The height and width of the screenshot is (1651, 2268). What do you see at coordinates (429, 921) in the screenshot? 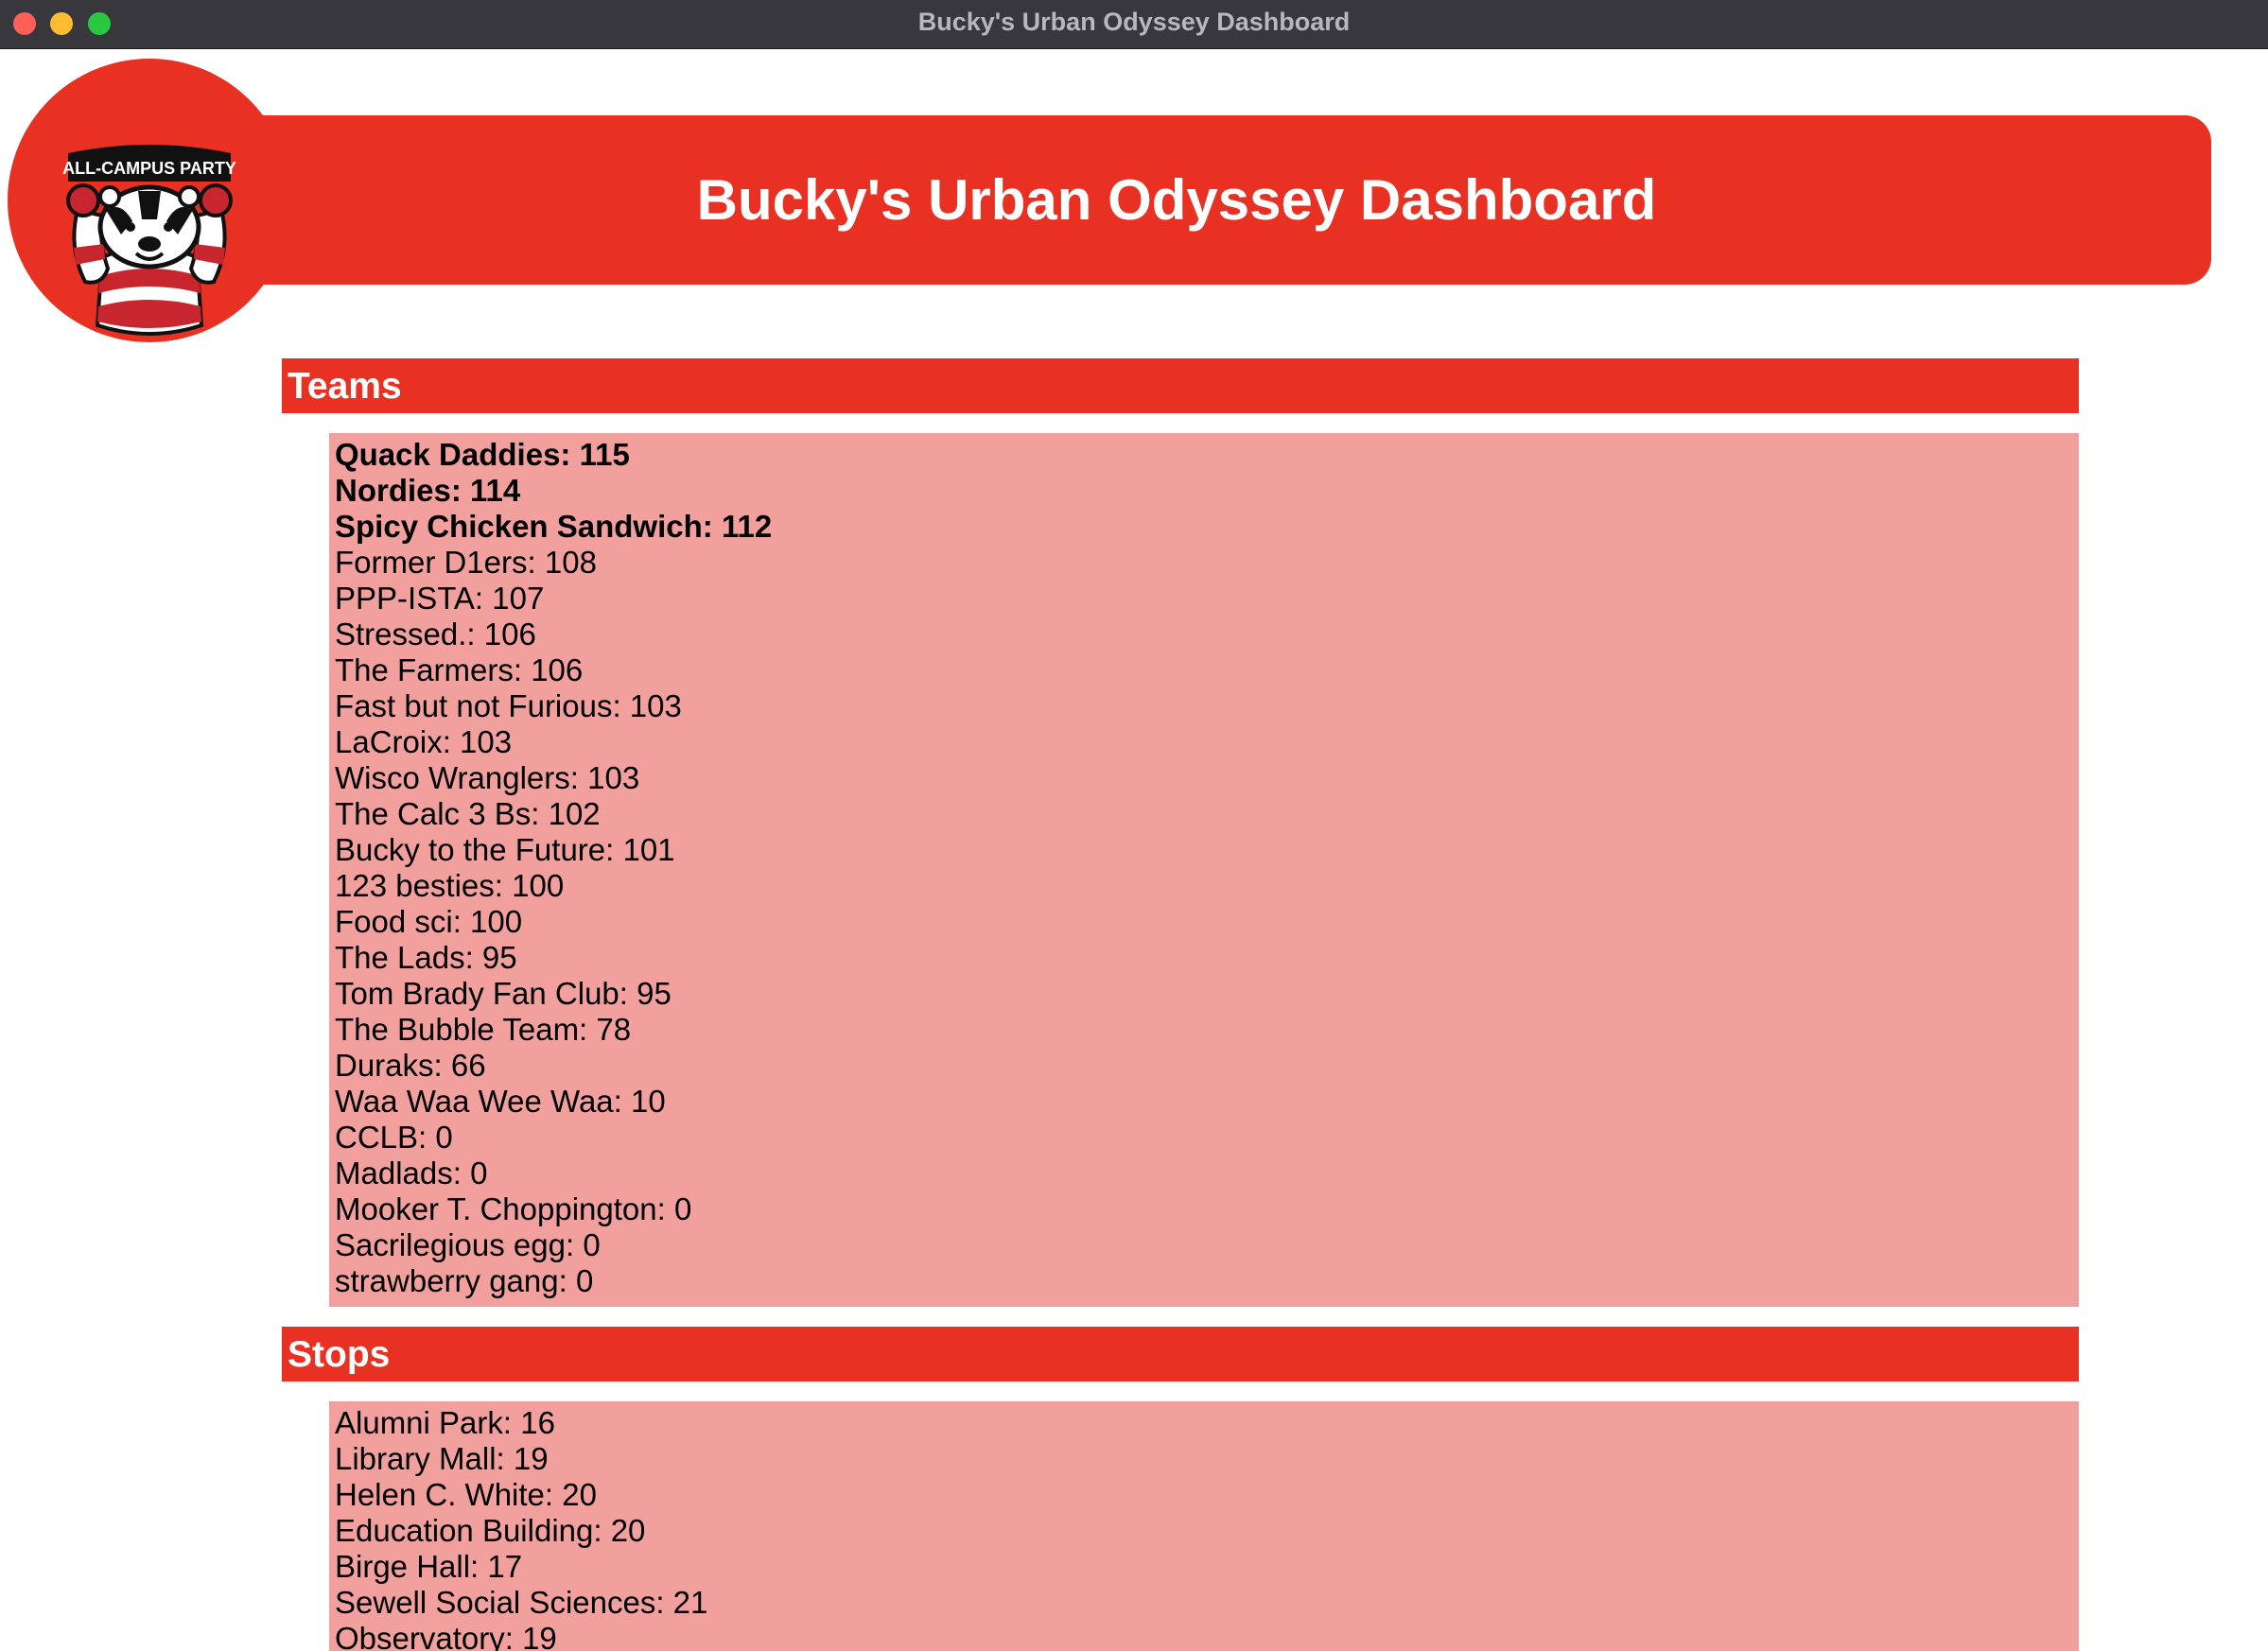
I see `team-list-item: Food sci: 100` at bounding box center [429, 921].